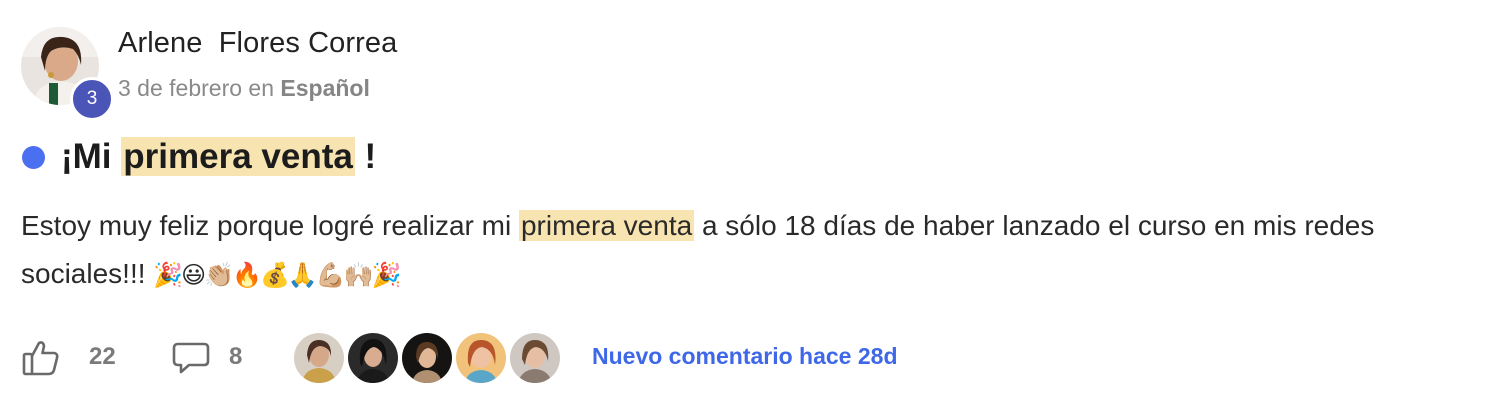 The width and height of the screenshot is (1498, 408). I want to click on title-suffix: !, so click(365, 156).